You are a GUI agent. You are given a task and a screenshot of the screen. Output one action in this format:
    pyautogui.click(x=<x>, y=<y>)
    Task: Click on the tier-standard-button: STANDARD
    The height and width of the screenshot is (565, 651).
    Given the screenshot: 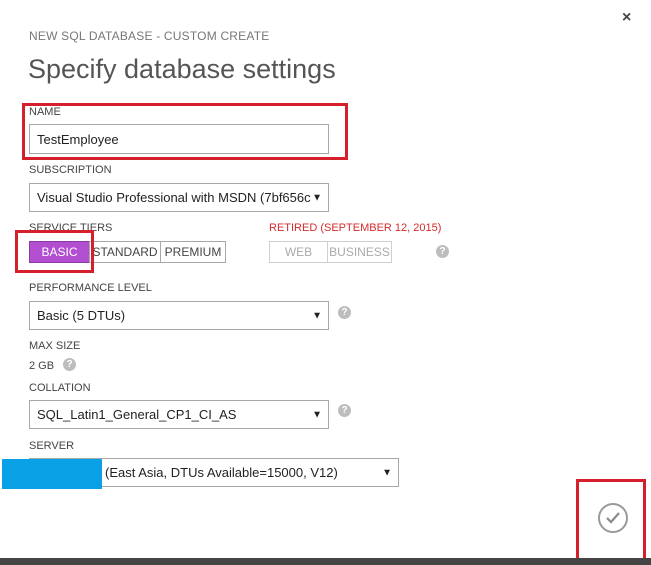 What is the action you would take?
    pyautogui.click(x=125, y=252)
    